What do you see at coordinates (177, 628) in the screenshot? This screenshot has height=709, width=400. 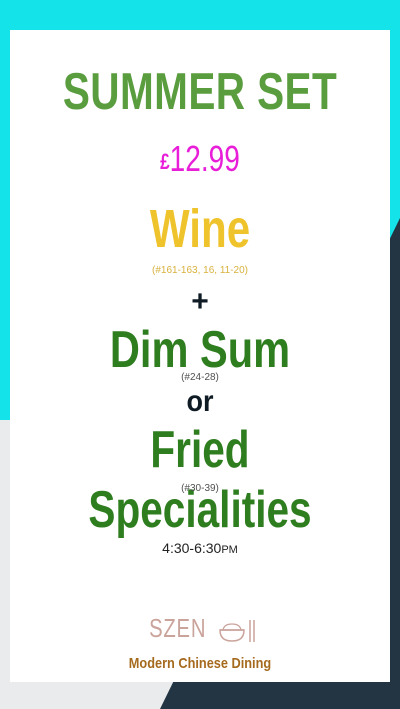 I see `brand-name: SZEN` at bounding box center [177, 628].